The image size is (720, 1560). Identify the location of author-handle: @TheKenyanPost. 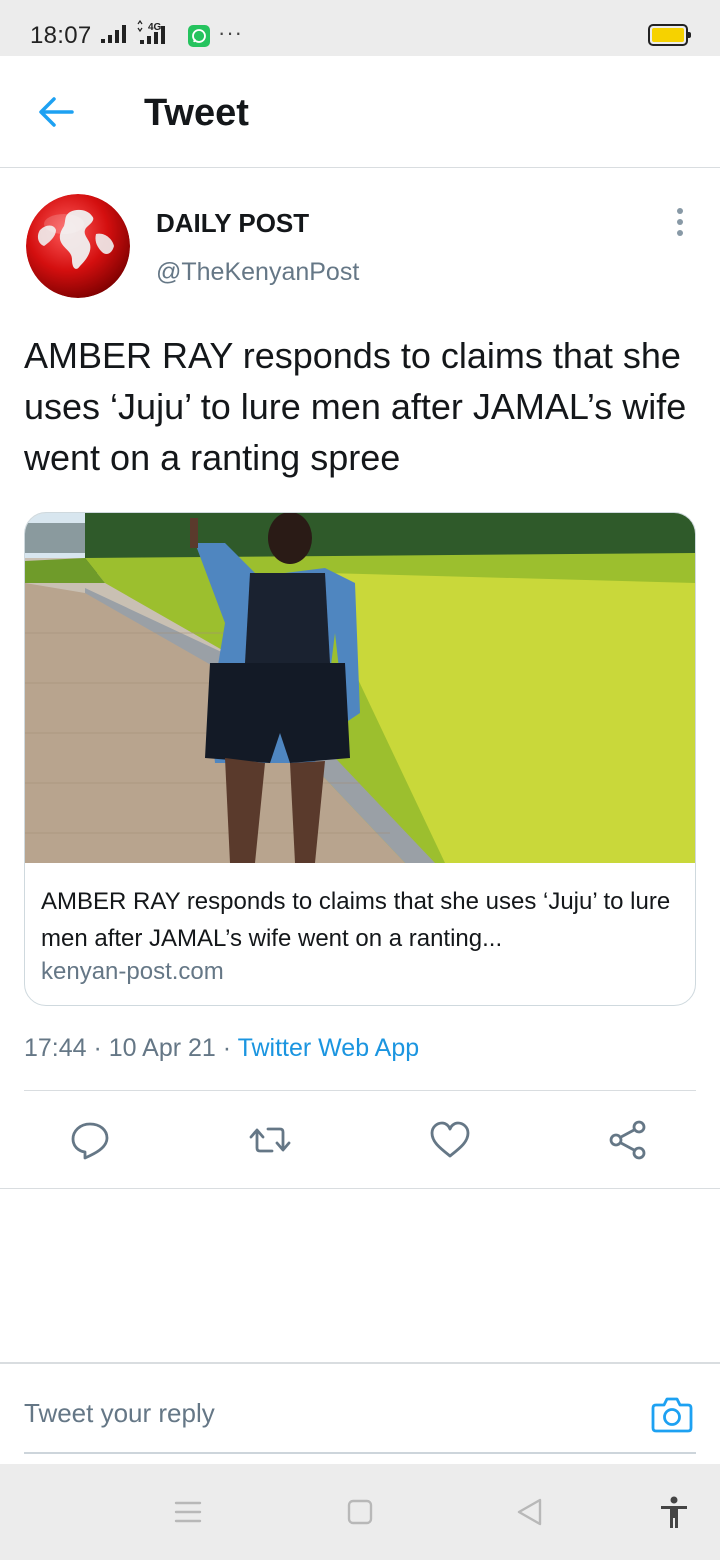
(257, 272).